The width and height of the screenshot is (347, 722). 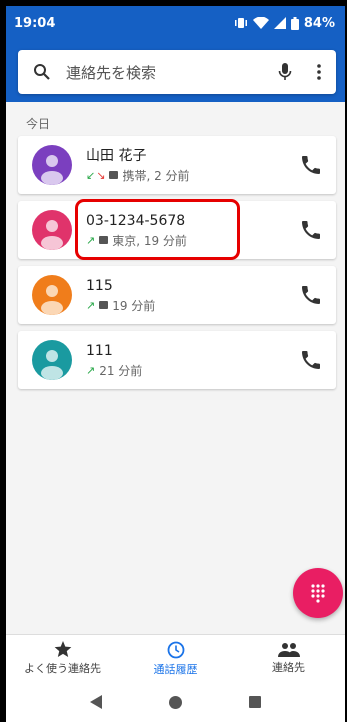 What do you see at coordinates (285, 72) in the screenshot?
I see `mic-icon` at bounding box center [285, 72].